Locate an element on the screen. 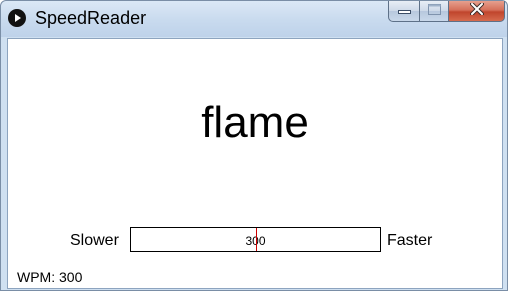 This screenshot has width=508, height=291. close-button is located at coordinates (477, 11).